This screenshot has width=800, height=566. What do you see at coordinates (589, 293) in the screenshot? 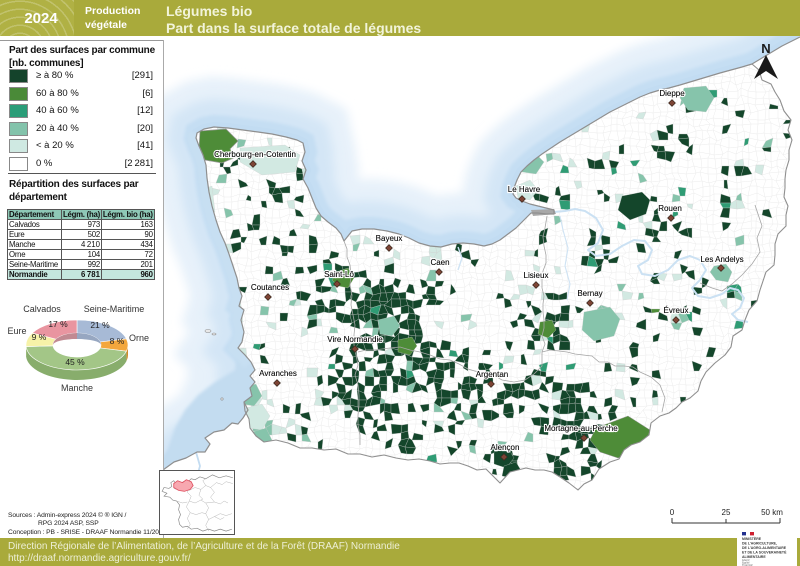
I see `svg-text: Bernay` at bounding box center [589, 293].